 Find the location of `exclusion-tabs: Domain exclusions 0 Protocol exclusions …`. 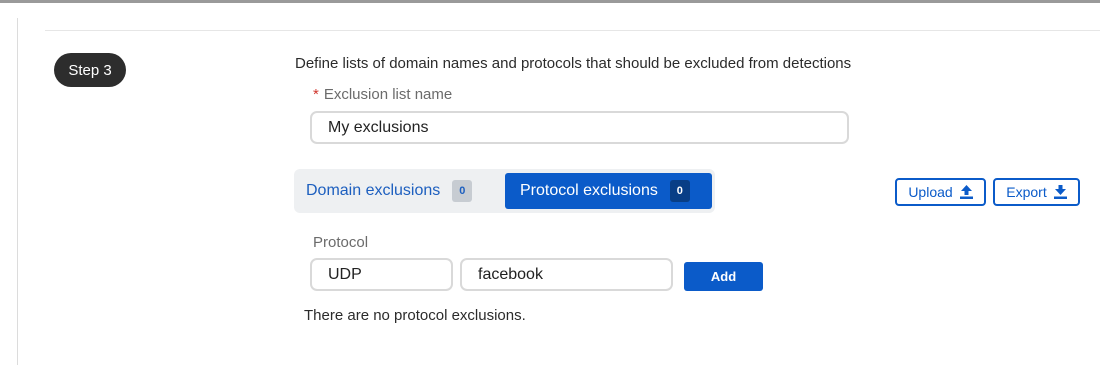

exclusion-tabs: Domain exclusions 0 Protocol exclusions … is located at coordinates (504, 191).